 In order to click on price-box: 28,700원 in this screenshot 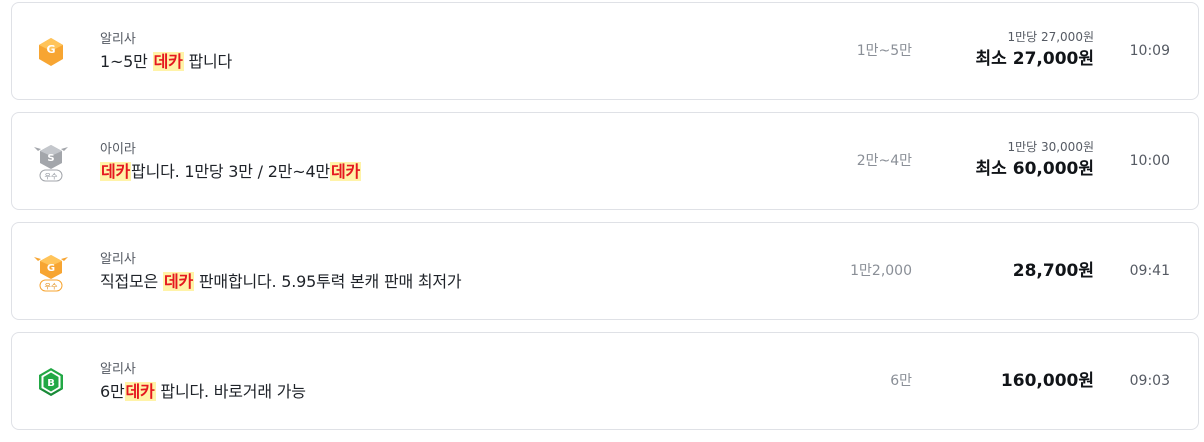, I will do `click(1053, 253)`.